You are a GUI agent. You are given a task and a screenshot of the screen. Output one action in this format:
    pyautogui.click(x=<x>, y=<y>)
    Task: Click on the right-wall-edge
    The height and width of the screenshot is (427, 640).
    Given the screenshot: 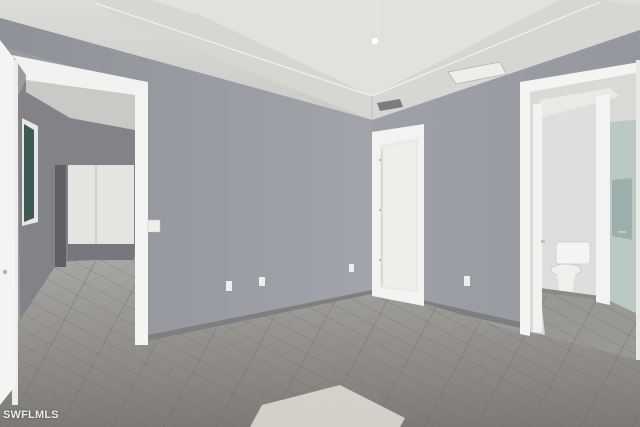 What is the action you would take?
    pyautogui.click(x=638, y=210)
    